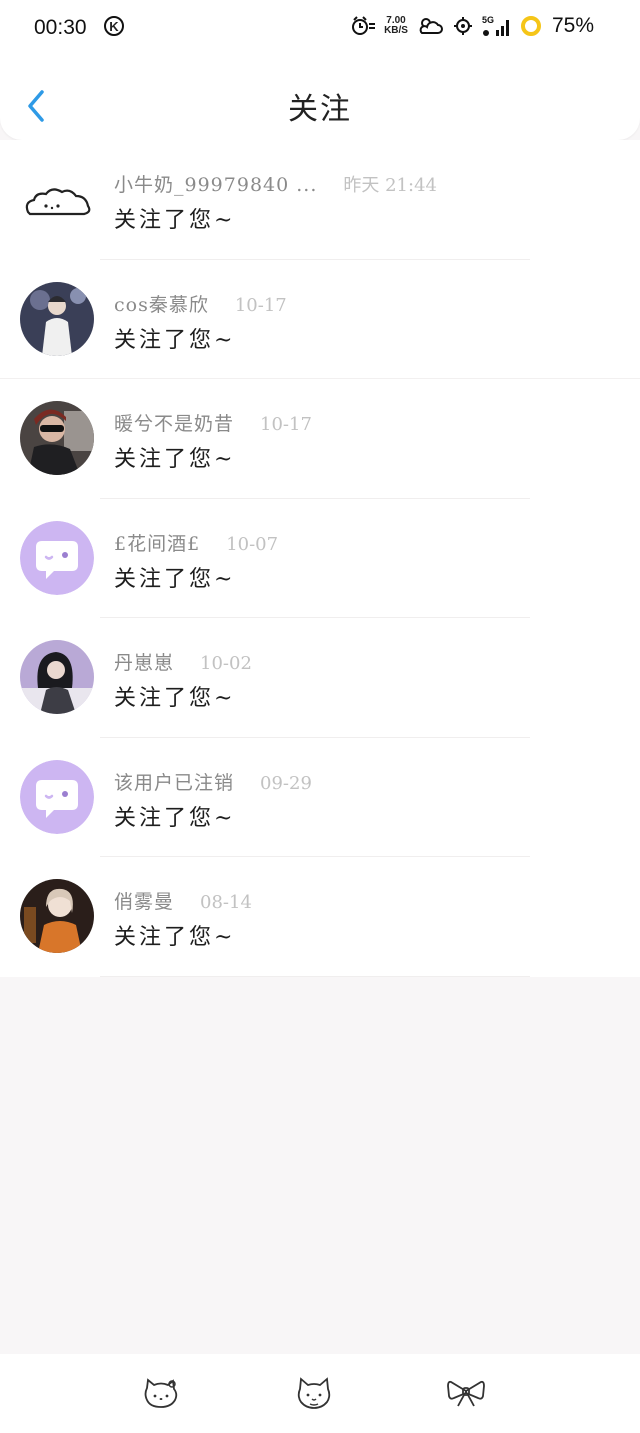 The width and height of the screenshot is (640, 1433). I want to click on battery-percent: 75%, so click(572, 25).